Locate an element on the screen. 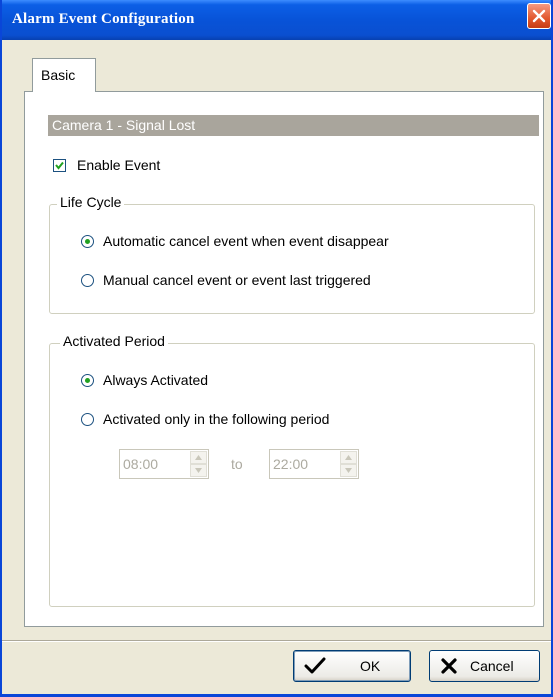 Image resolution: width=553 pixels, height=697 pixels. start-time-up-button is located at coordinates (198, 457).